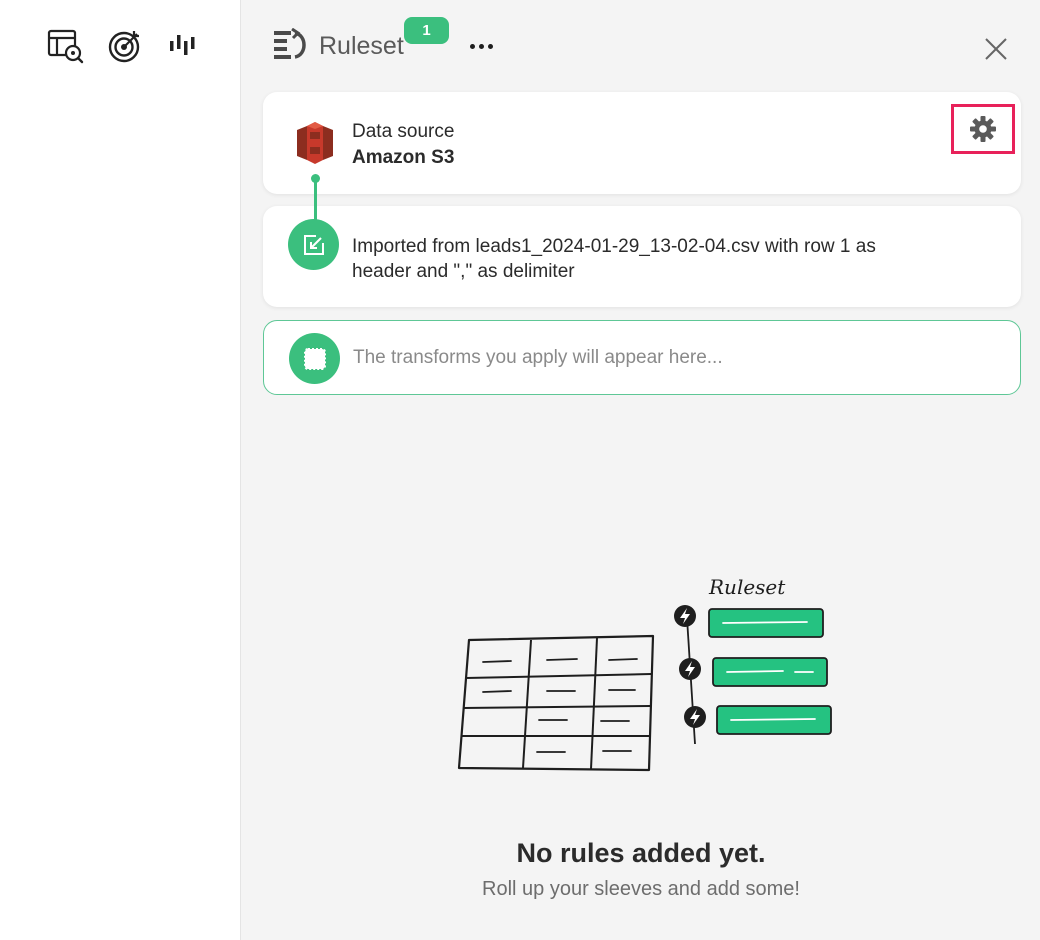 The width and height of the screenshot is (1040, 940). What do you see at coordinates (646, 675) in the screenshot?
I see `empty-state-illustration: Ruleset` at bounding box center [646, 675].